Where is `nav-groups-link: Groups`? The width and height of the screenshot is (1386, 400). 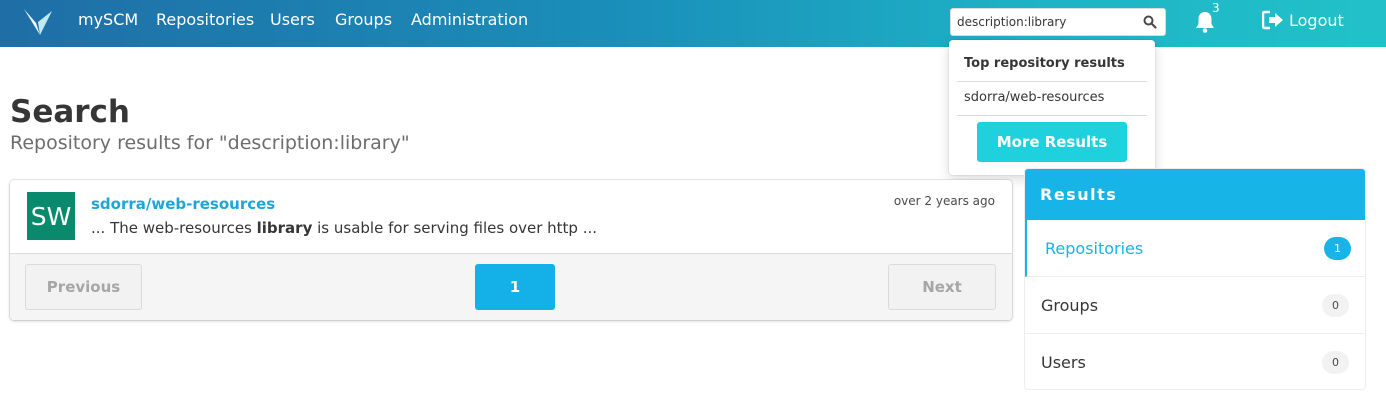
nav-groups-link: Groups is located at coordinates (363, 19).